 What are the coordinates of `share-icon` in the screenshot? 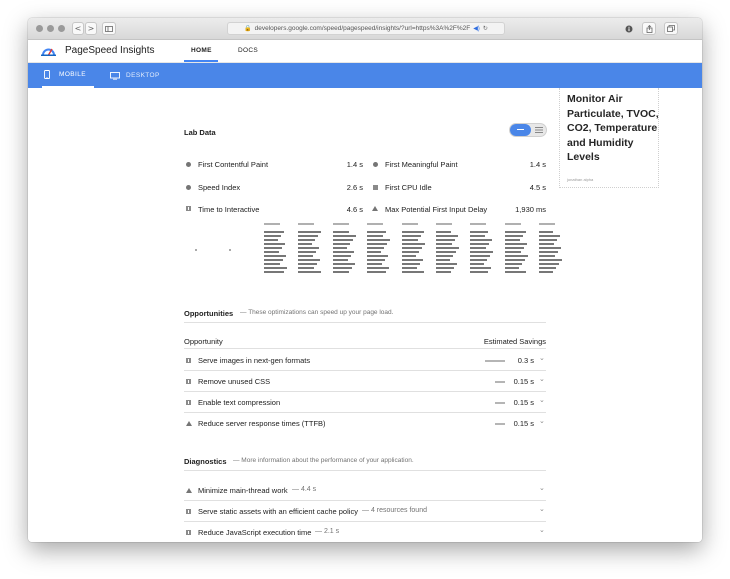 It's located at (649, 28).